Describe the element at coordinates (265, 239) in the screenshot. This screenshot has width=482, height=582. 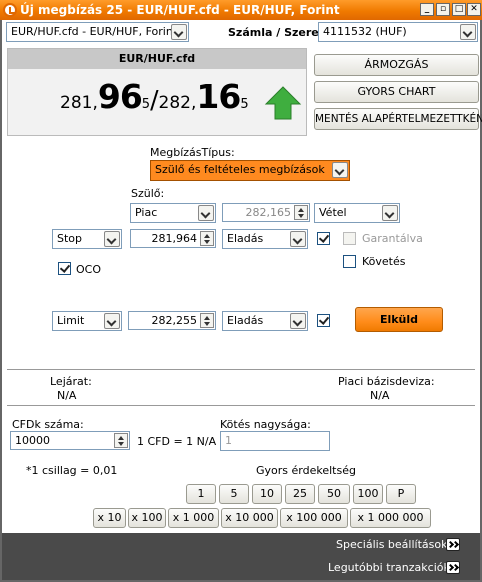
I see `stop-side-select: Eladás` at that location.